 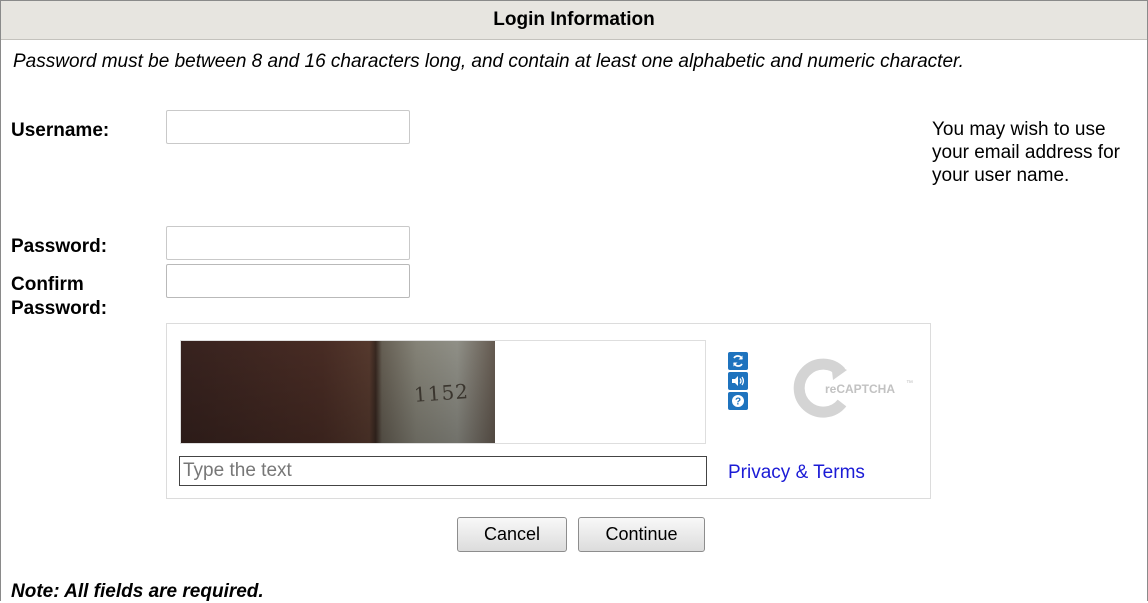 What do you see at coordinates (512, 534) in the screenshot?
I see `cancel-button: Cancel` at bounding box center [512, 534].